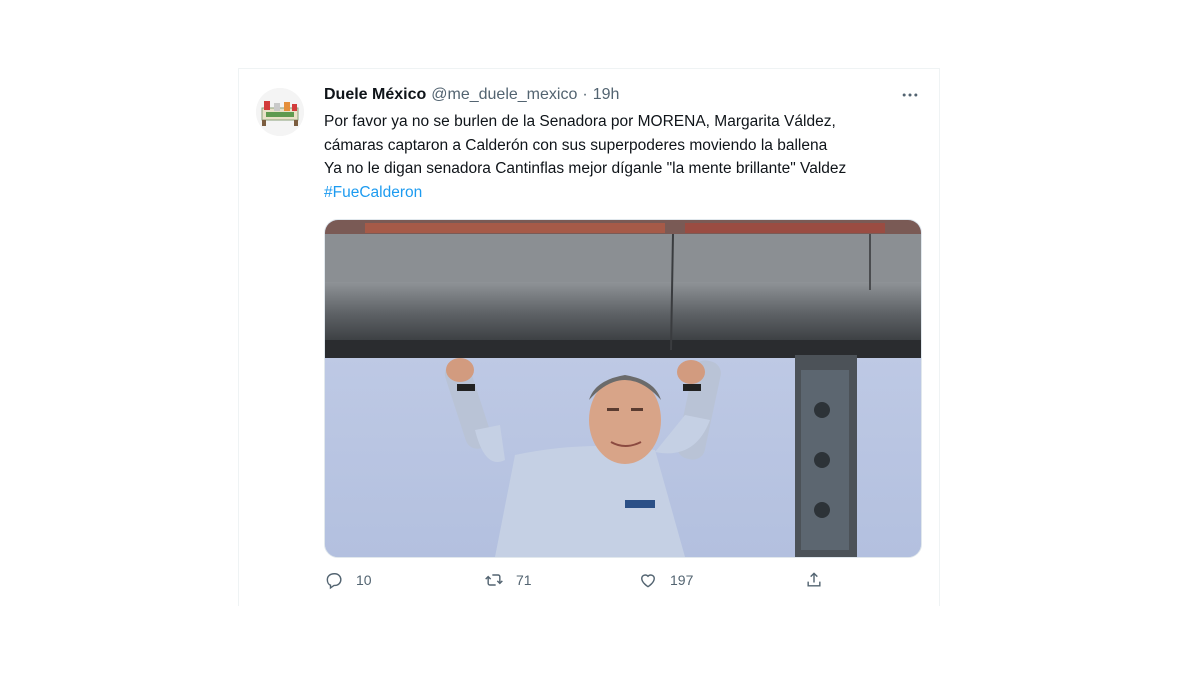 The image size is (1200, 675). I want to click on reply-button: 10, so click(348, 580).